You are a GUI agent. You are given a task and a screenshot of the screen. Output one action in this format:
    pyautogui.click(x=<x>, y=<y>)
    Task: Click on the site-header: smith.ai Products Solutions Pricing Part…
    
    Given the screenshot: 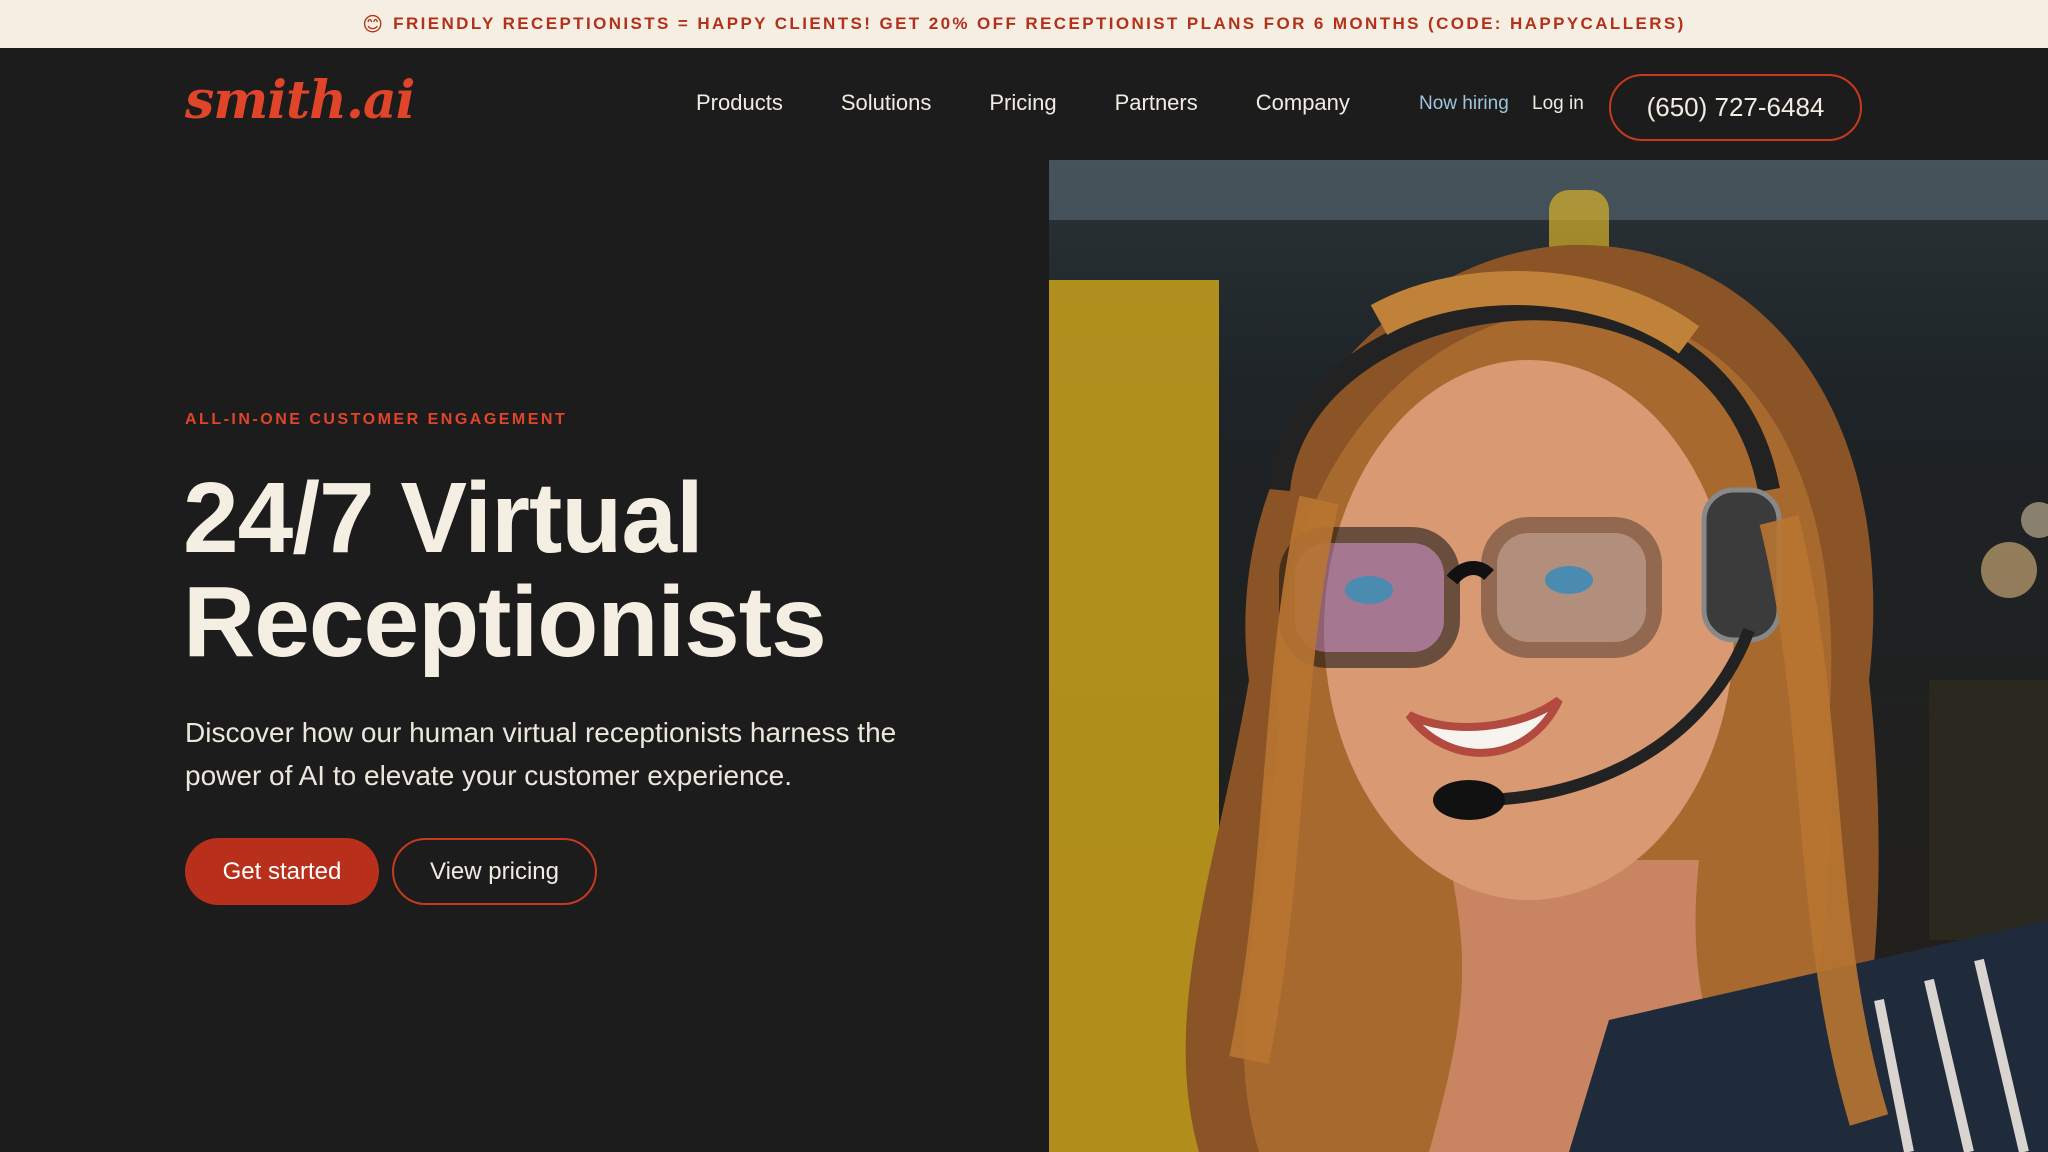 What is the action you would take?
    pyautogui.click(x=1024, y=104)
    